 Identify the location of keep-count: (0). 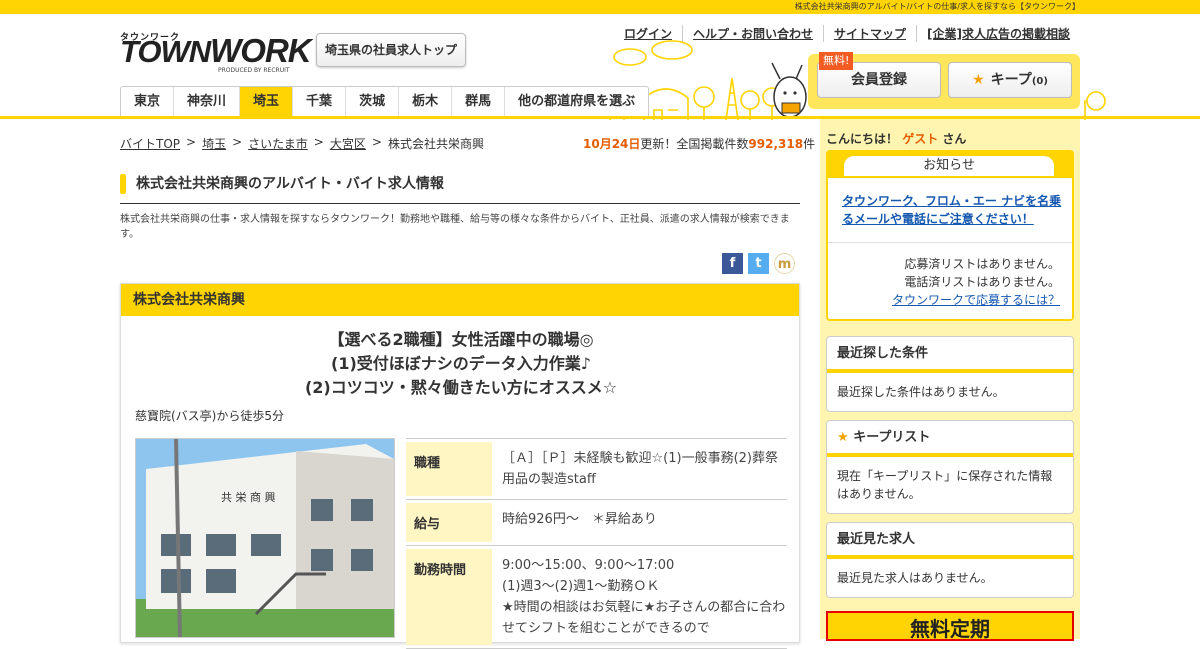
(1039, 81).